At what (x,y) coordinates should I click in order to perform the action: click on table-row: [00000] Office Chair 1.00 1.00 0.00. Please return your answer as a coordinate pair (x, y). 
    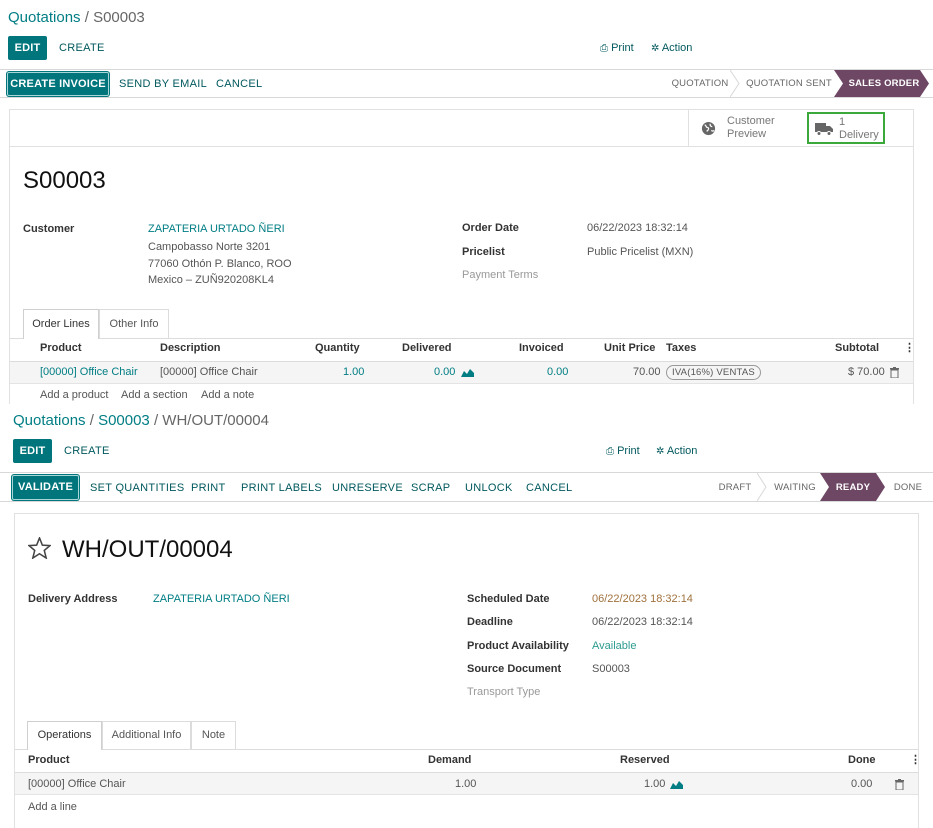
    Looking at the image, I should click on (466, 784).